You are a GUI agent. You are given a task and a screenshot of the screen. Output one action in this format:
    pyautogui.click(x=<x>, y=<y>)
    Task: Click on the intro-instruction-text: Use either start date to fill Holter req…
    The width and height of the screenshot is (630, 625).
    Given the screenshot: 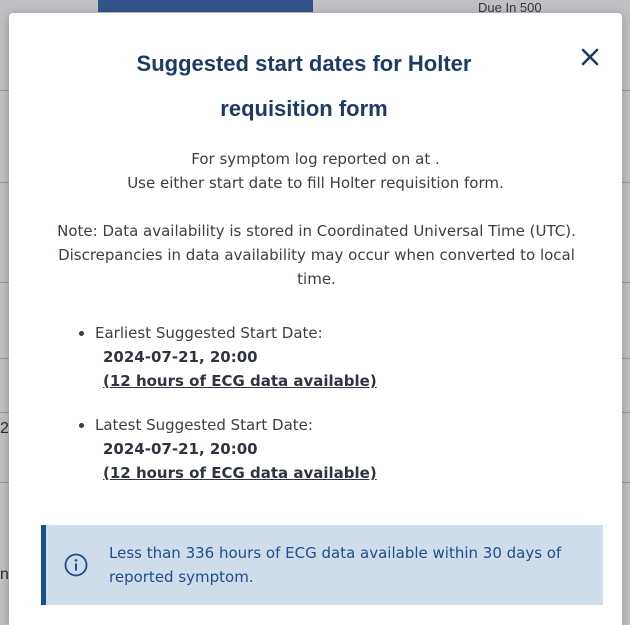 What is the action you would take?
    pyautogui.click(x=315, y=183)
    